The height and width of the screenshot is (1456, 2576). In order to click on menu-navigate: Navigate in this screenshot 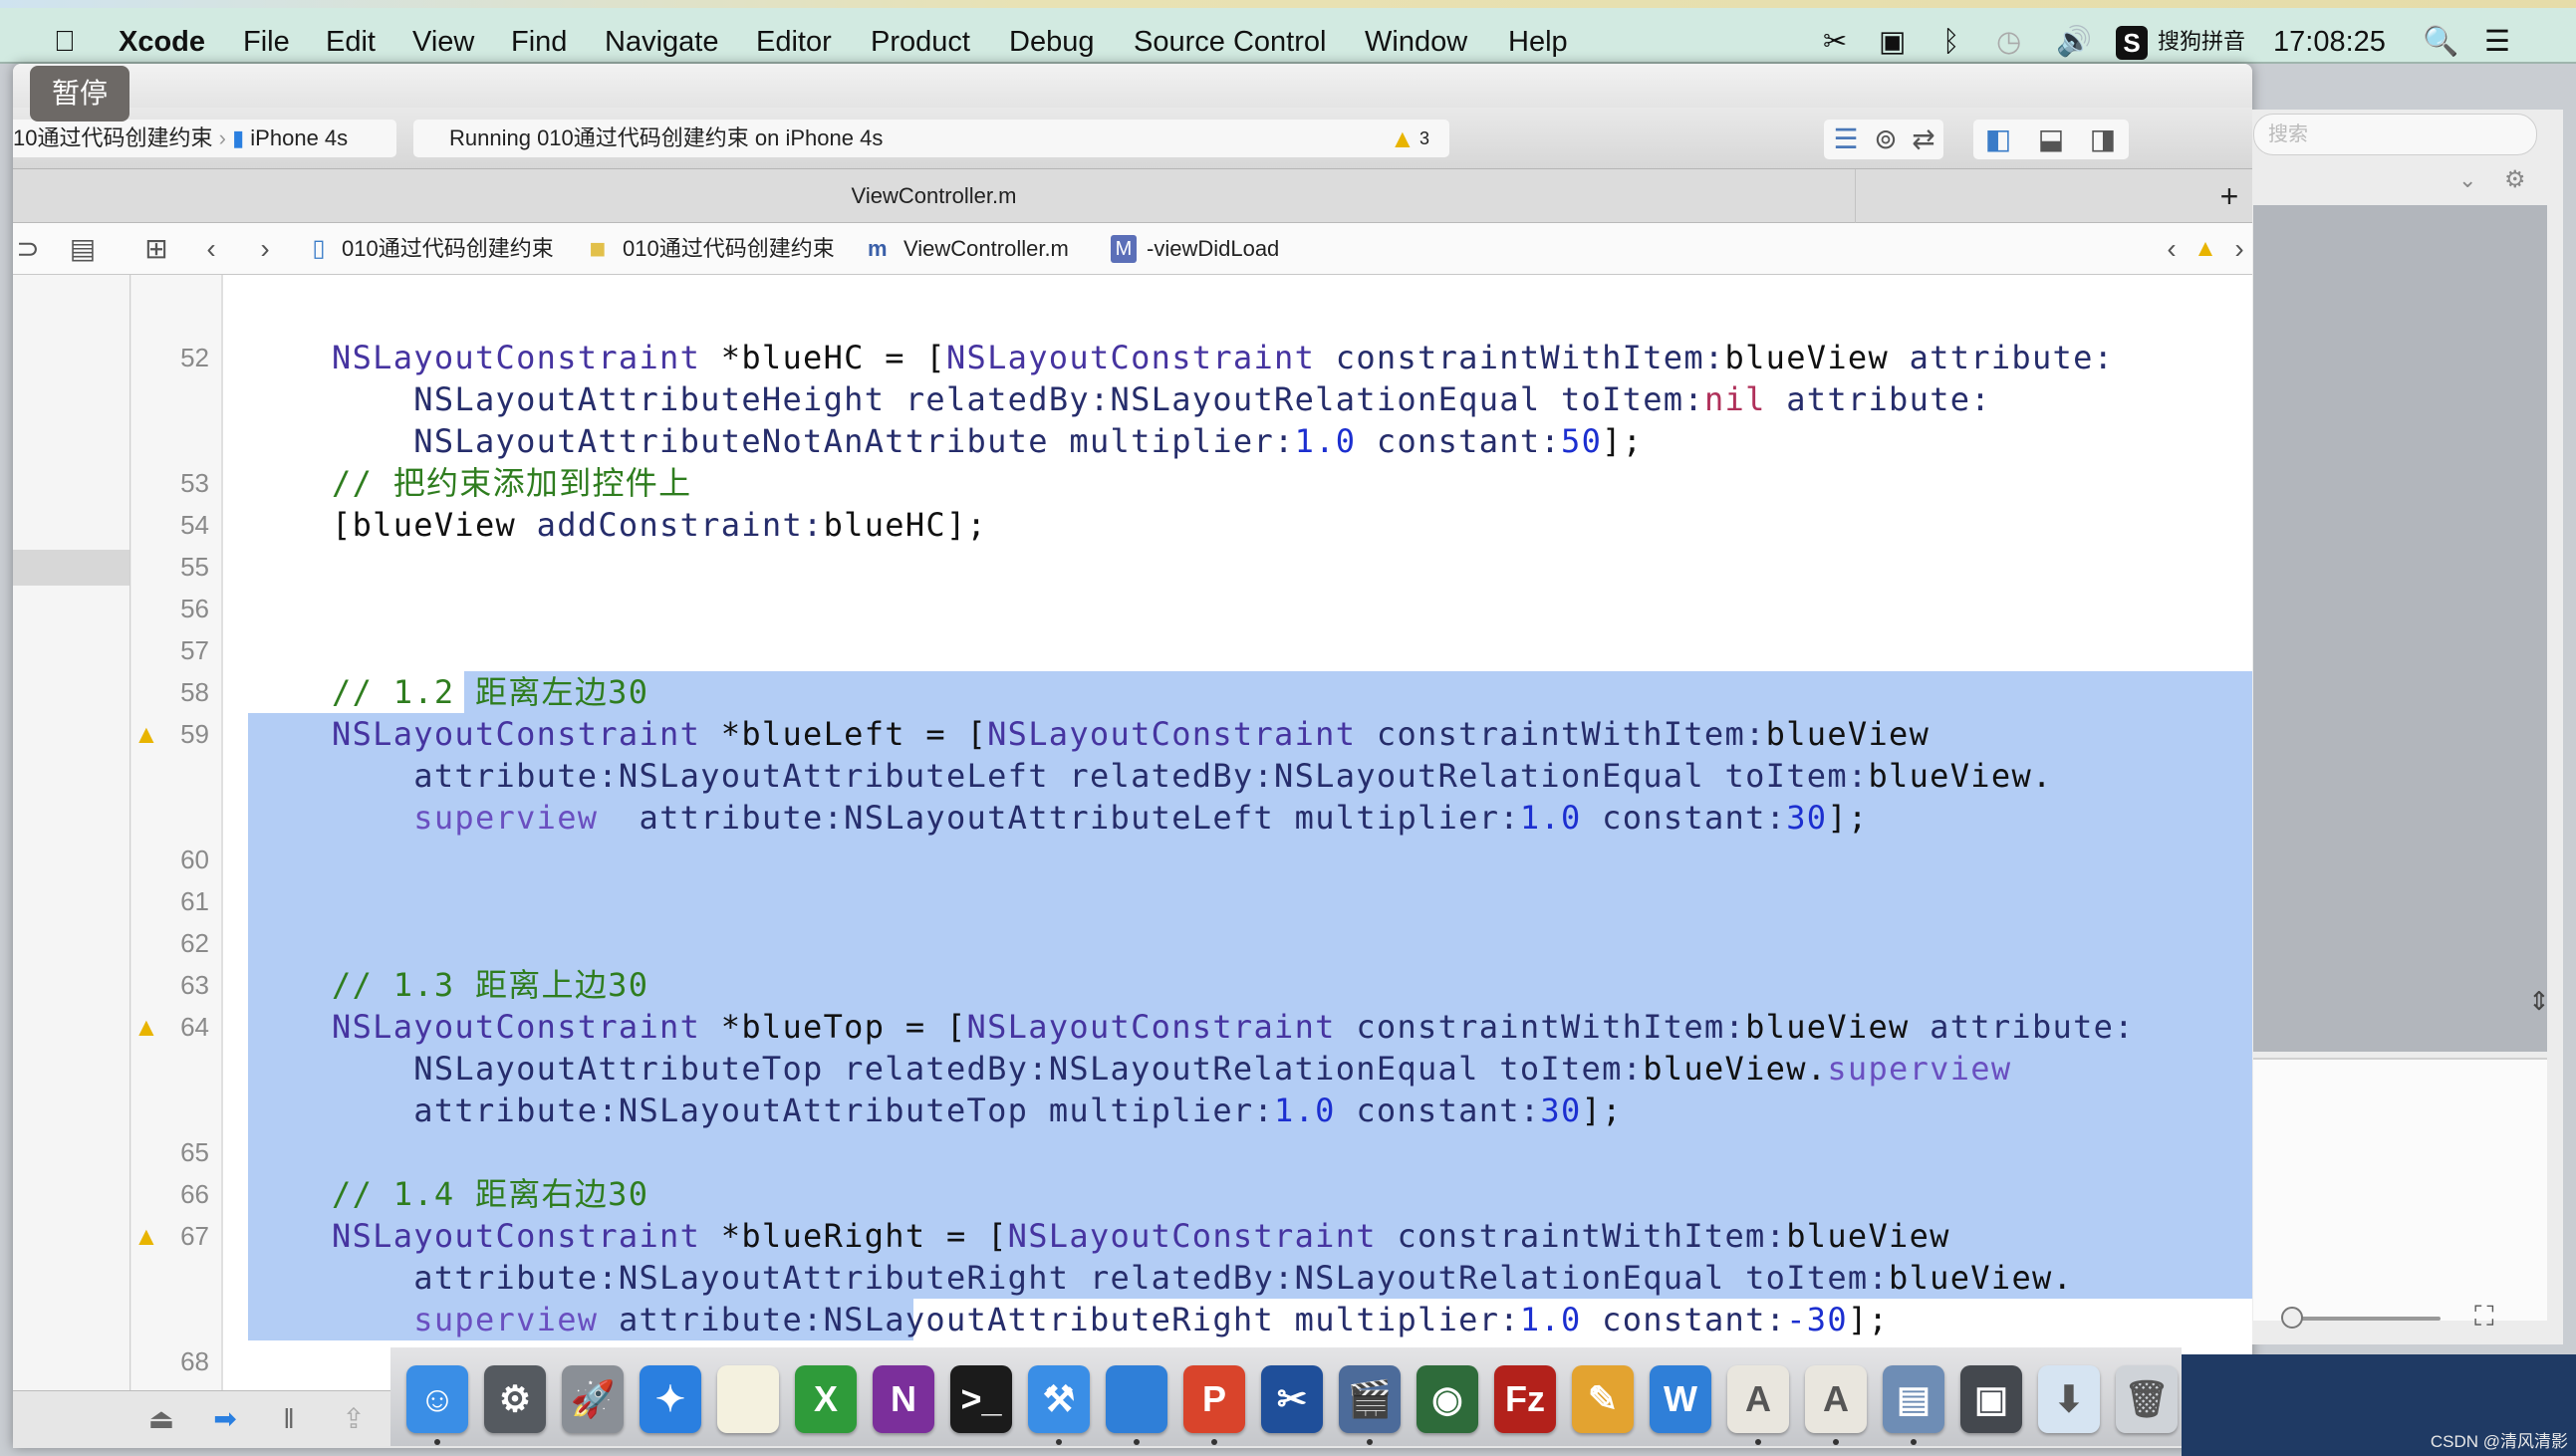, I will do `click(661, 42)`.